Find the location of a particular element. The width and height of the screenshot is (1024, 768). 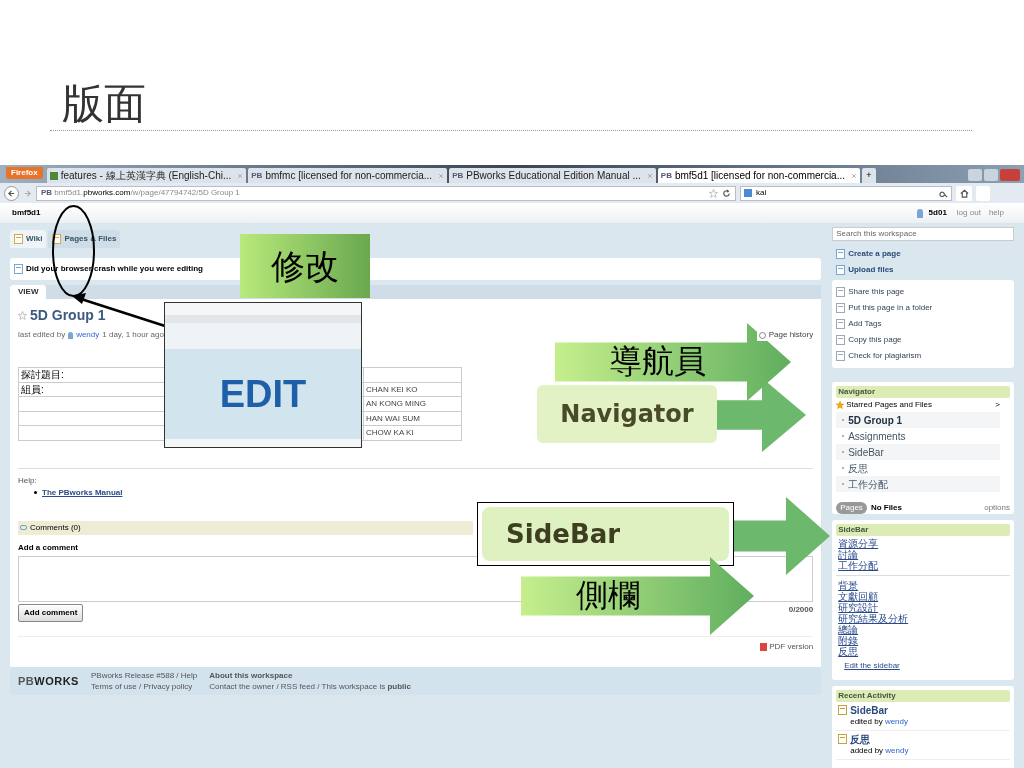

sidebar-link: 總論 is located at coordinates (924, 629).